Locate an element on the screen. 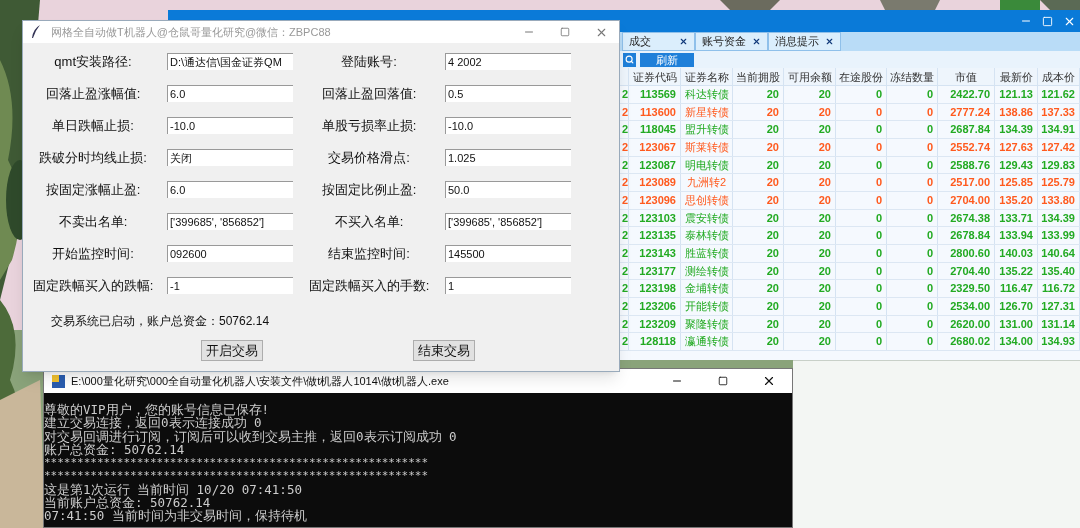  input-field: 1 is located at coordinates (508, 285).